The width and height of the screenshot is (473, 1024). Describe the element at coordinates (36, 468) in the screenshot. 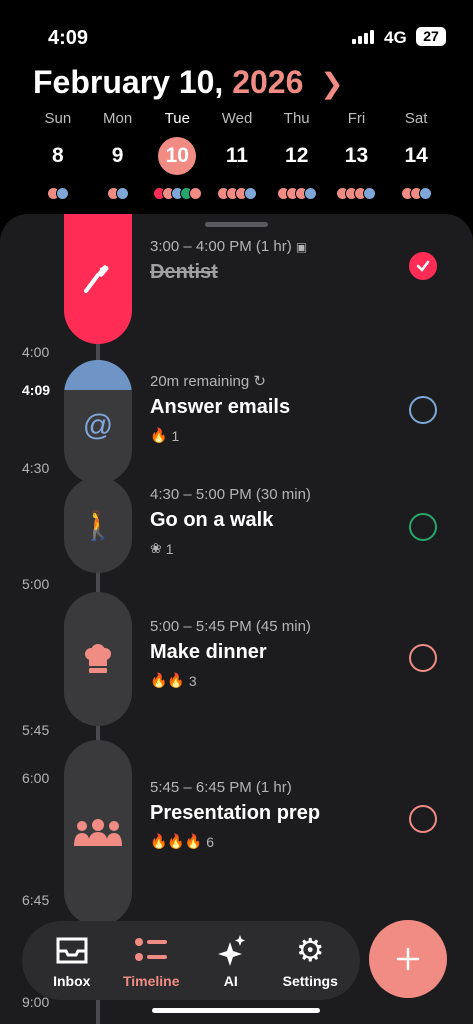

I see `time-label: 4:30` at that location.